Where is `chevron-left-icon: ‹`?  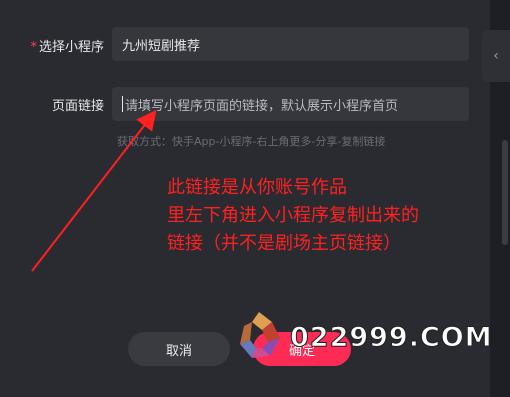
chevron-left-icon: ‹ is located at coordinates (496, 56).